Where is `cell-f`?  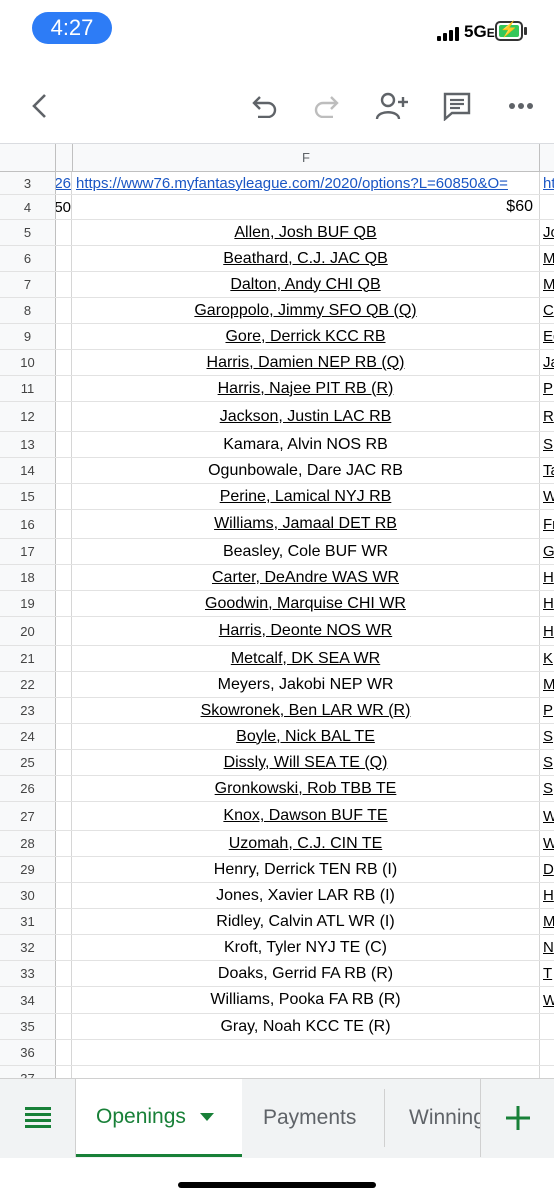 cell-f is located at coordinates (306, 1052).